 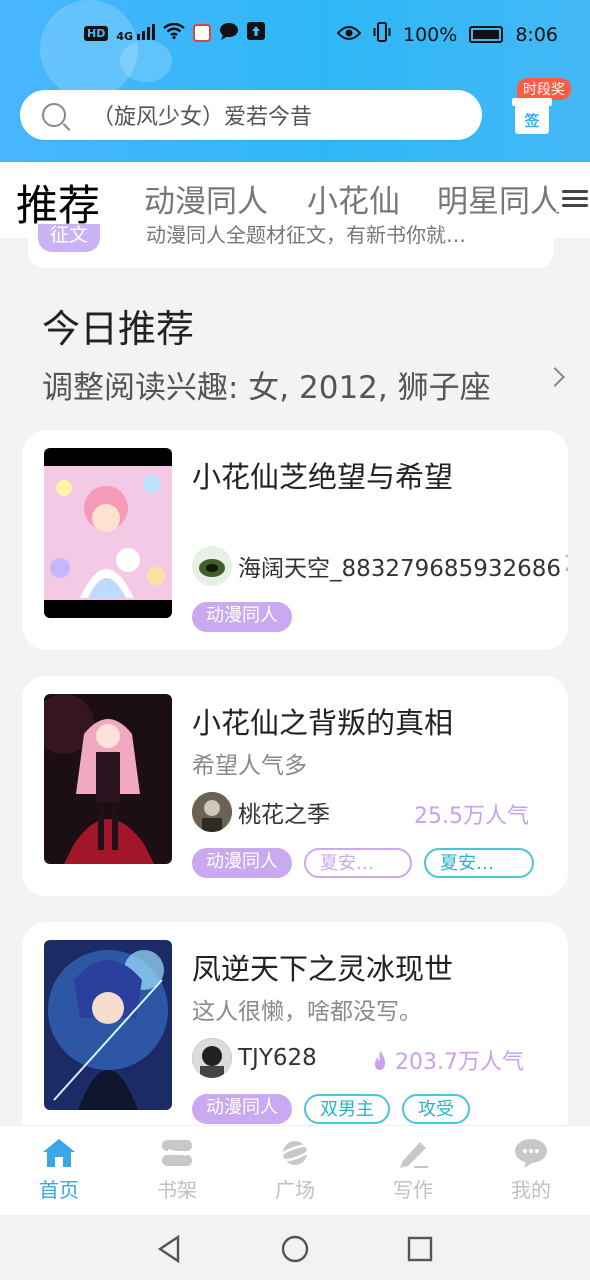 What do you see at coordinates (69, 238) in the screenshot?
I see `contest-badge: 征文` at bounding box center [69, 238].